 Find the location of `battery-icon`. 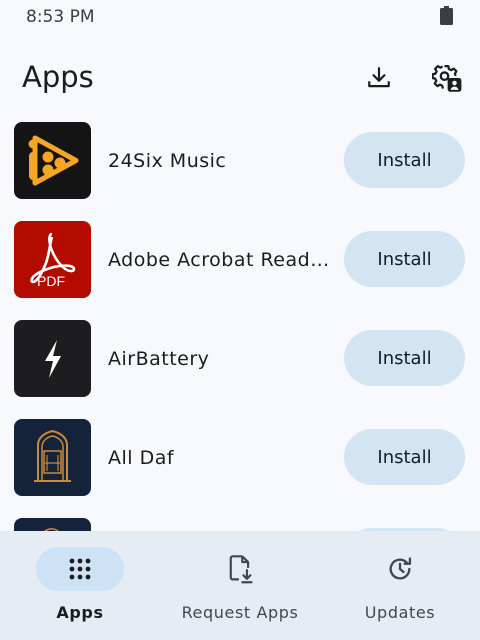

battery-icon is located at coordinates (446, 15).